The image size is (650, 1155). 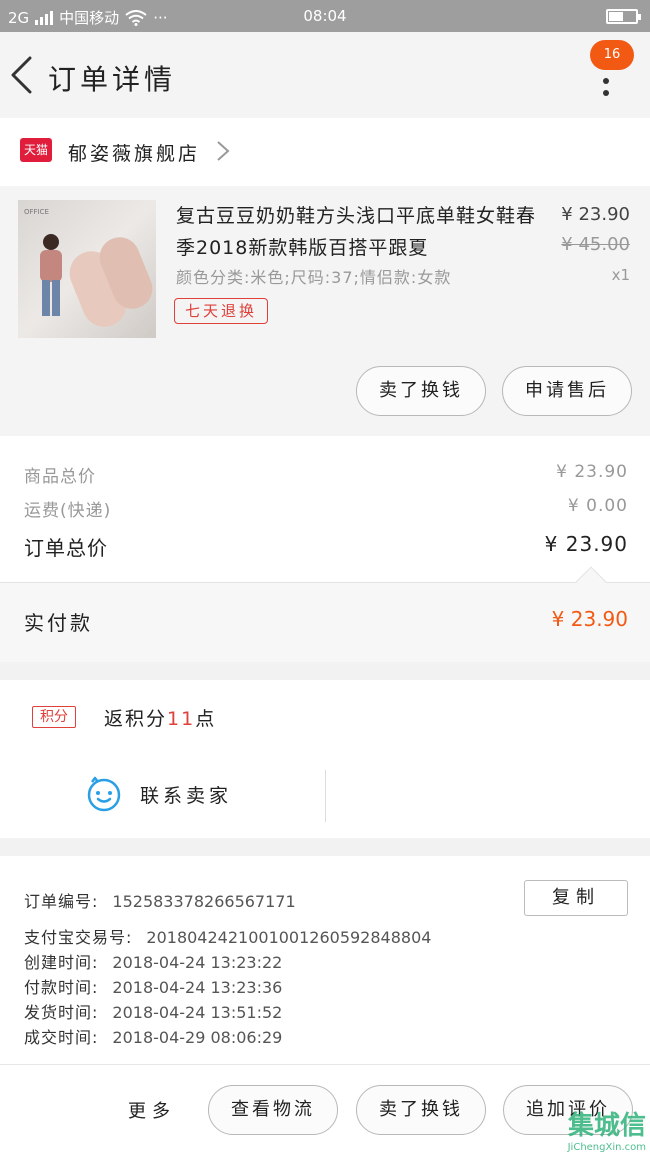 What do you see at coordinates (289, 937) in the screenshot?
I see `alipay-trade-value: 2018042421001001260592848804` at bounding box center [289, 937].